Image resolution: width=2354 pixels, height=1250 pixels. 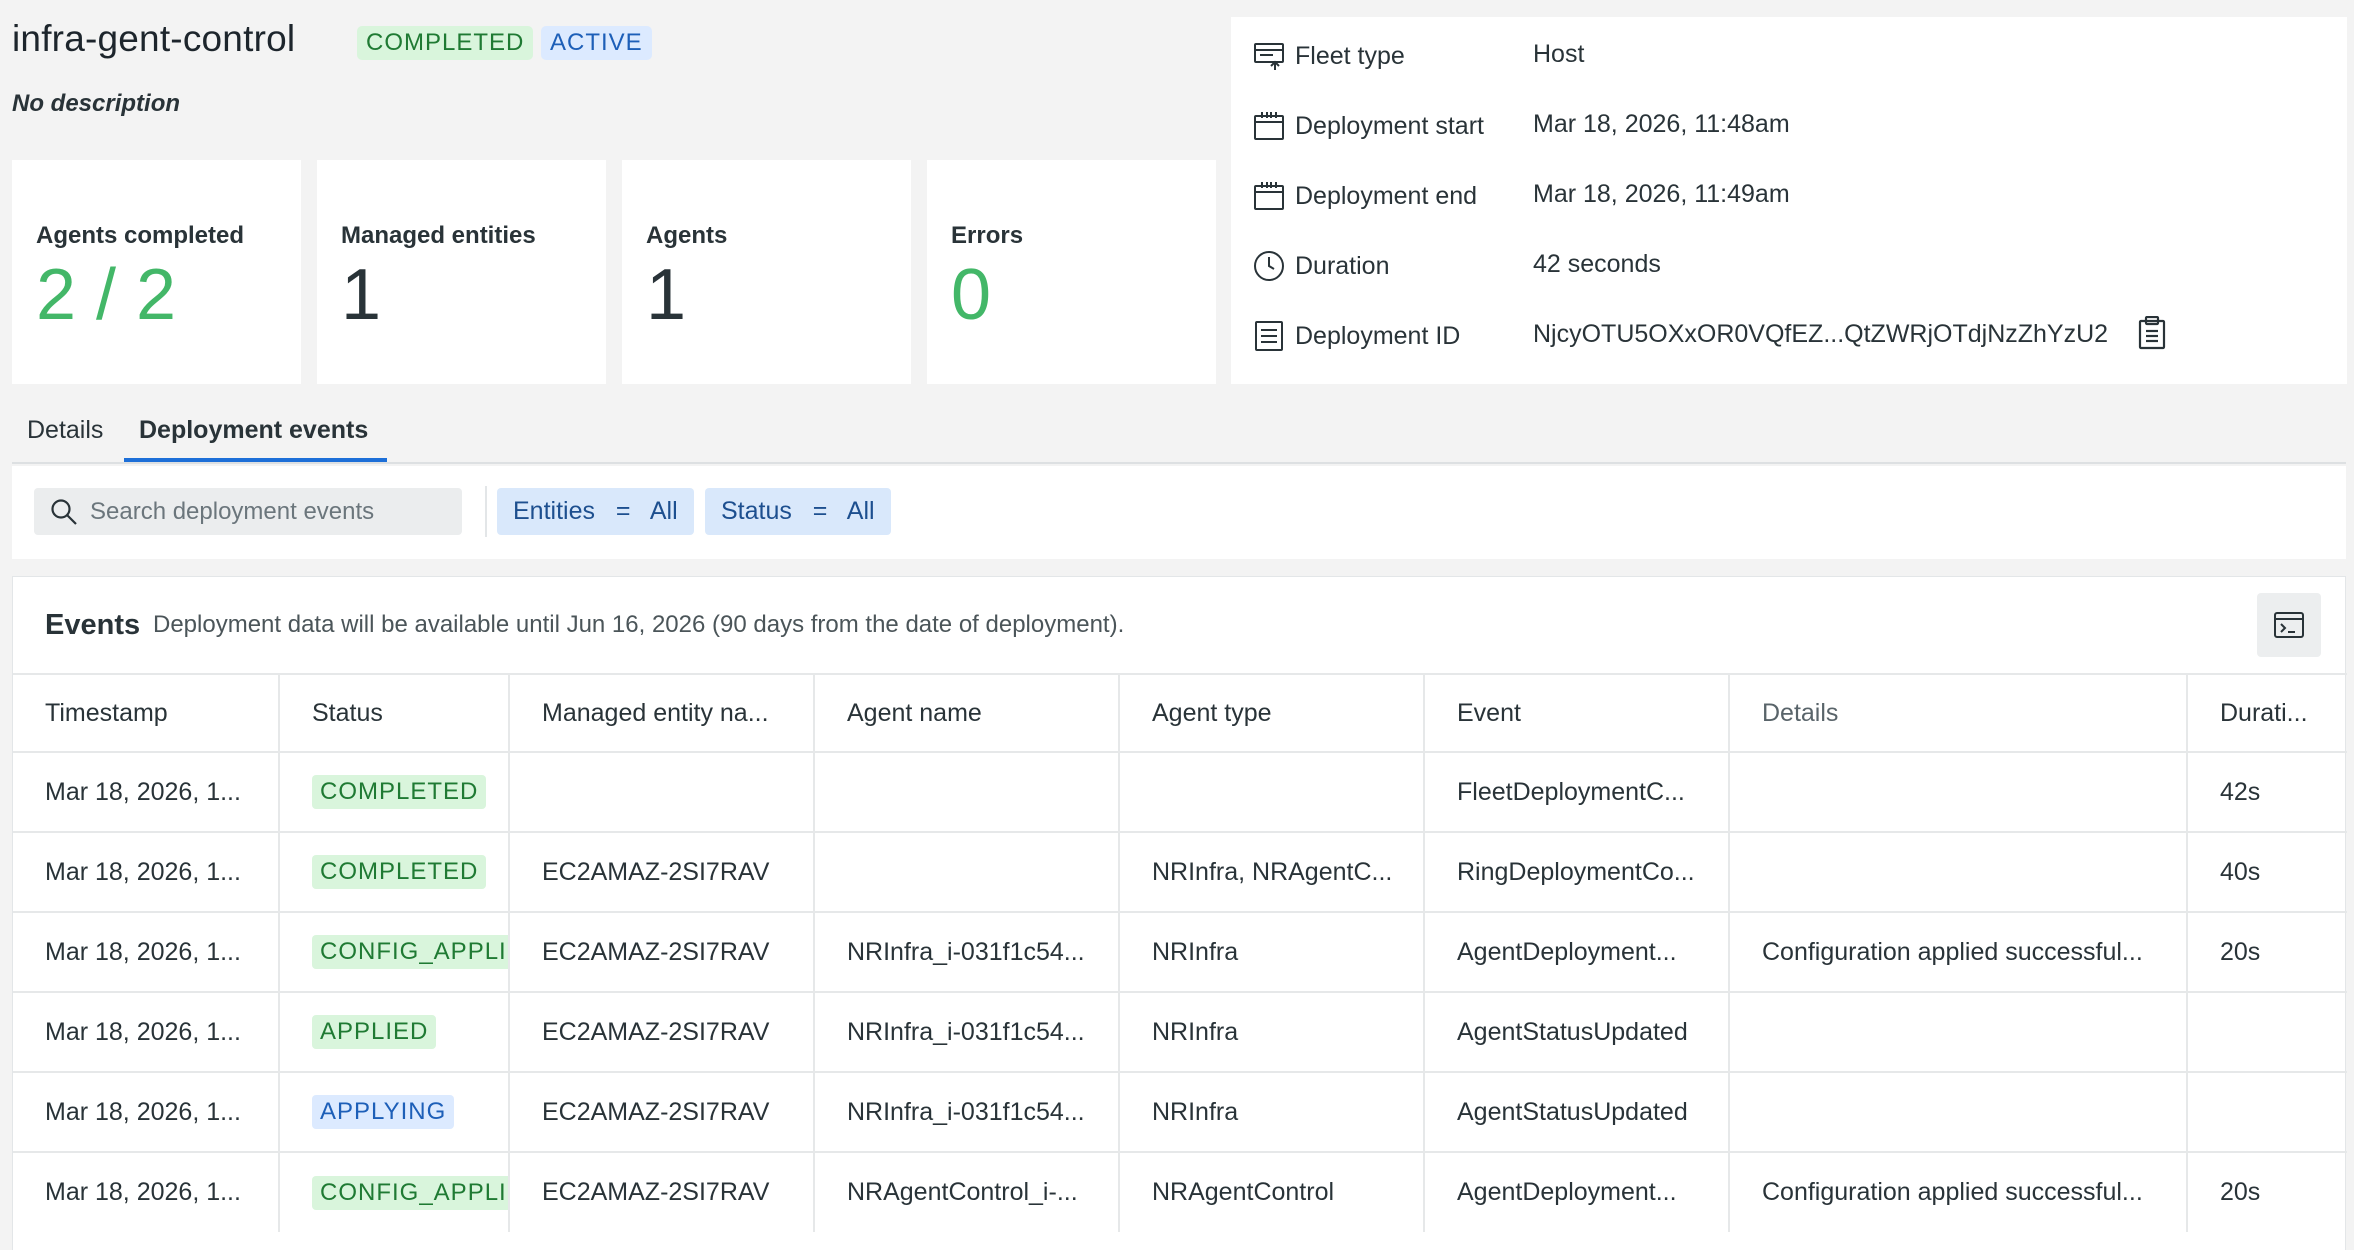 What do you see at coordinates (595, 511) in the screenshot?
I see `entities-filter-chip: Entities = All` at bounding box center [595, 511].